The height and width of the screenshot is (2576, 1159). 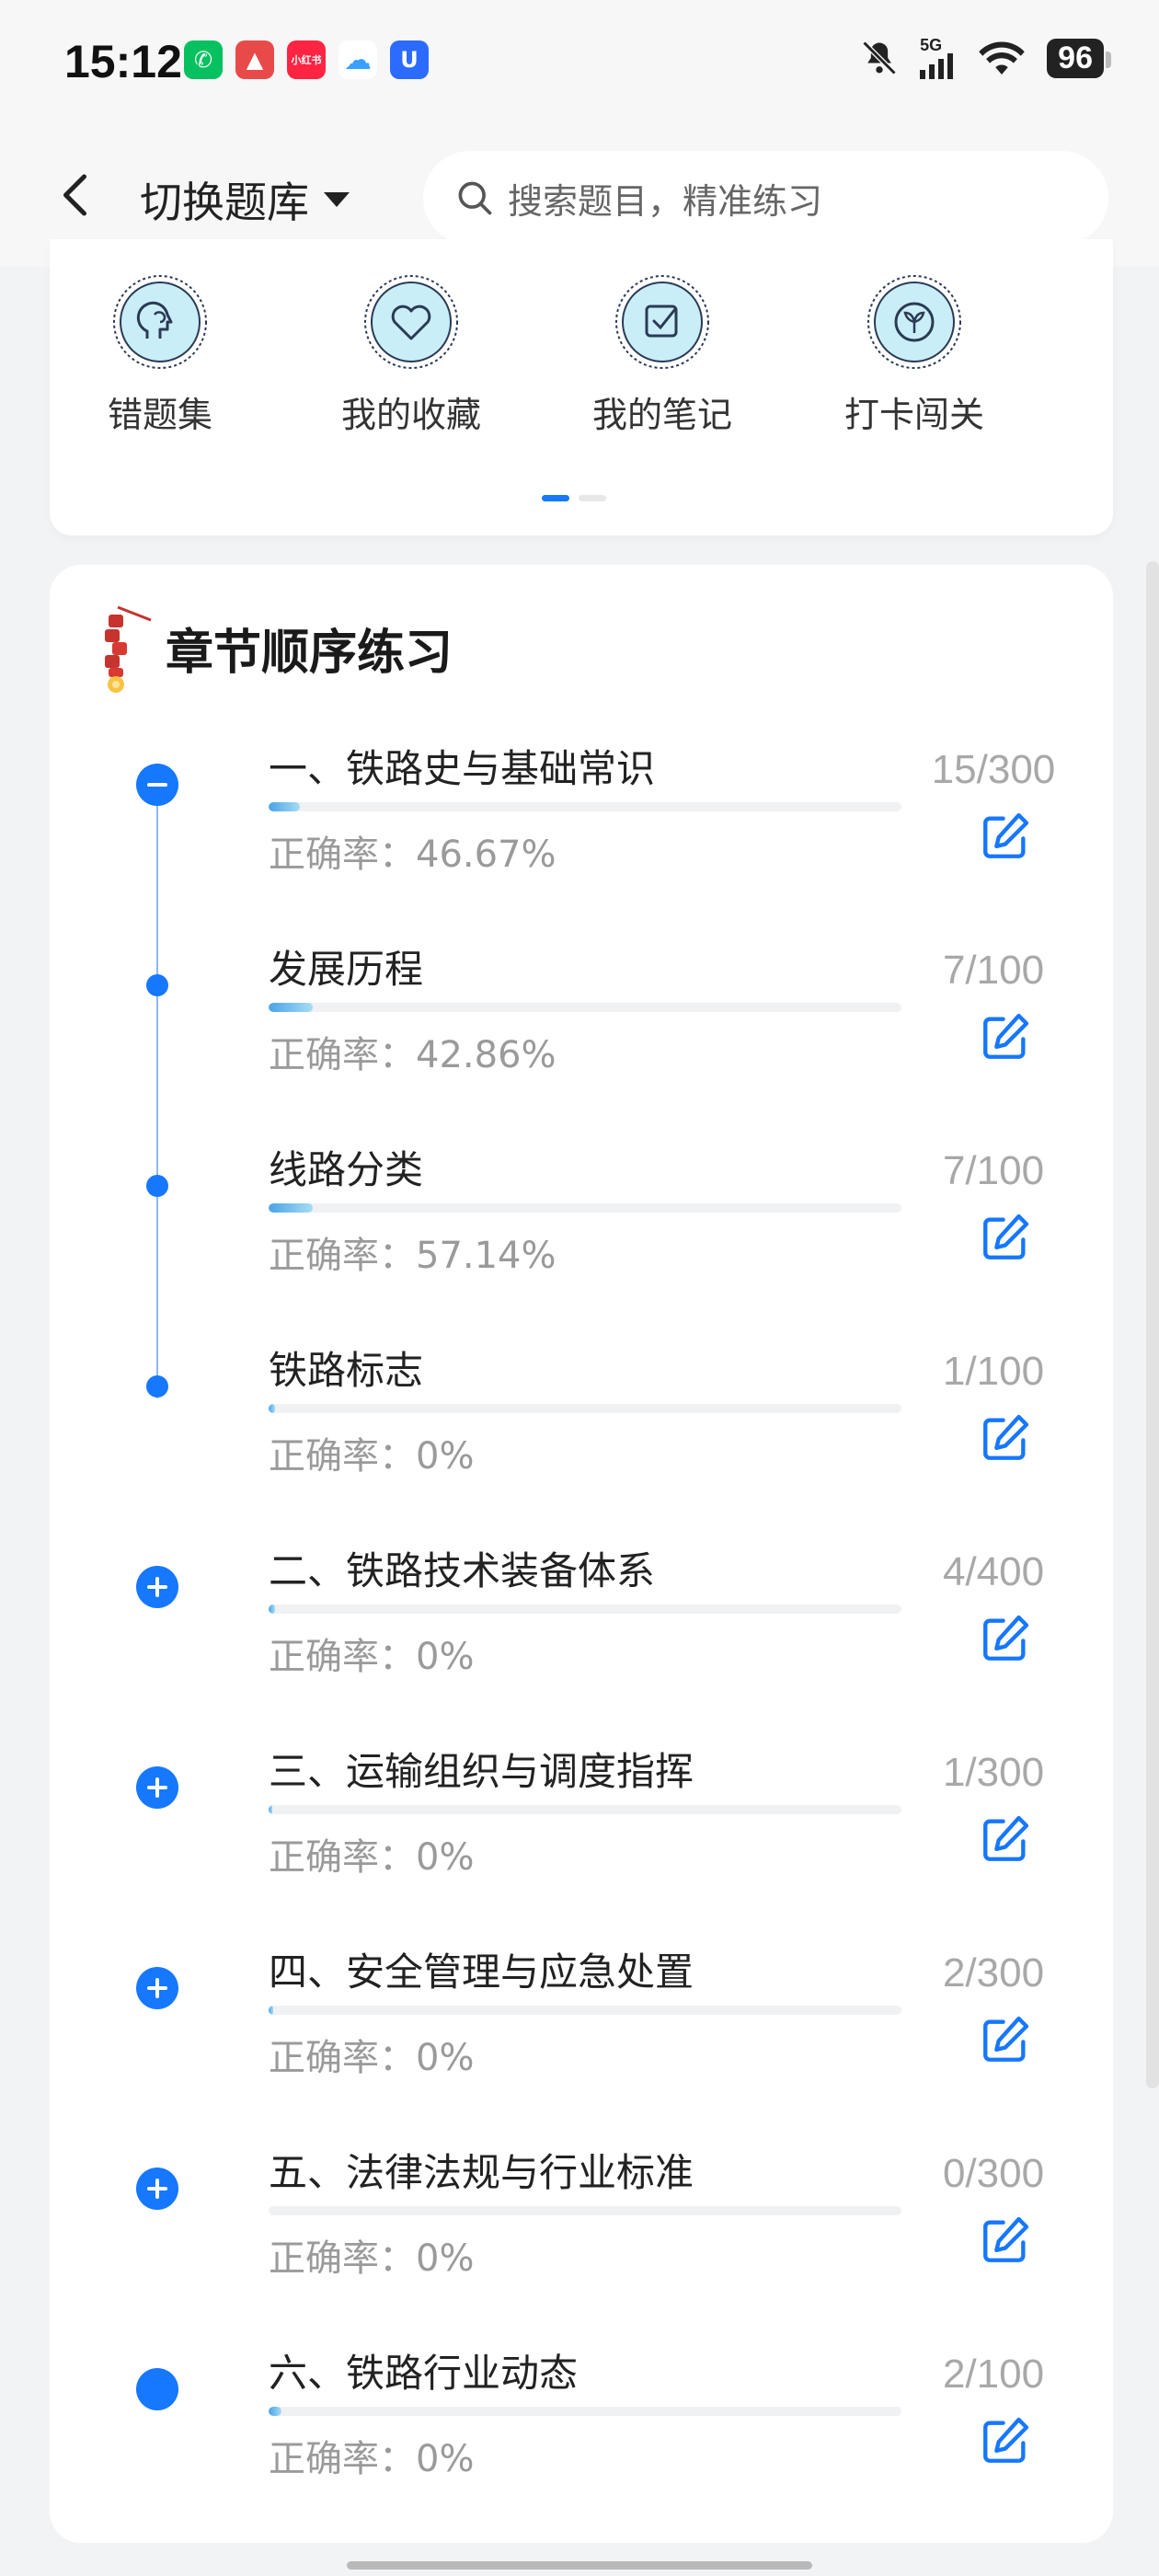 I want to click on cellular-signal: 5G, so click(x=938, y=58).